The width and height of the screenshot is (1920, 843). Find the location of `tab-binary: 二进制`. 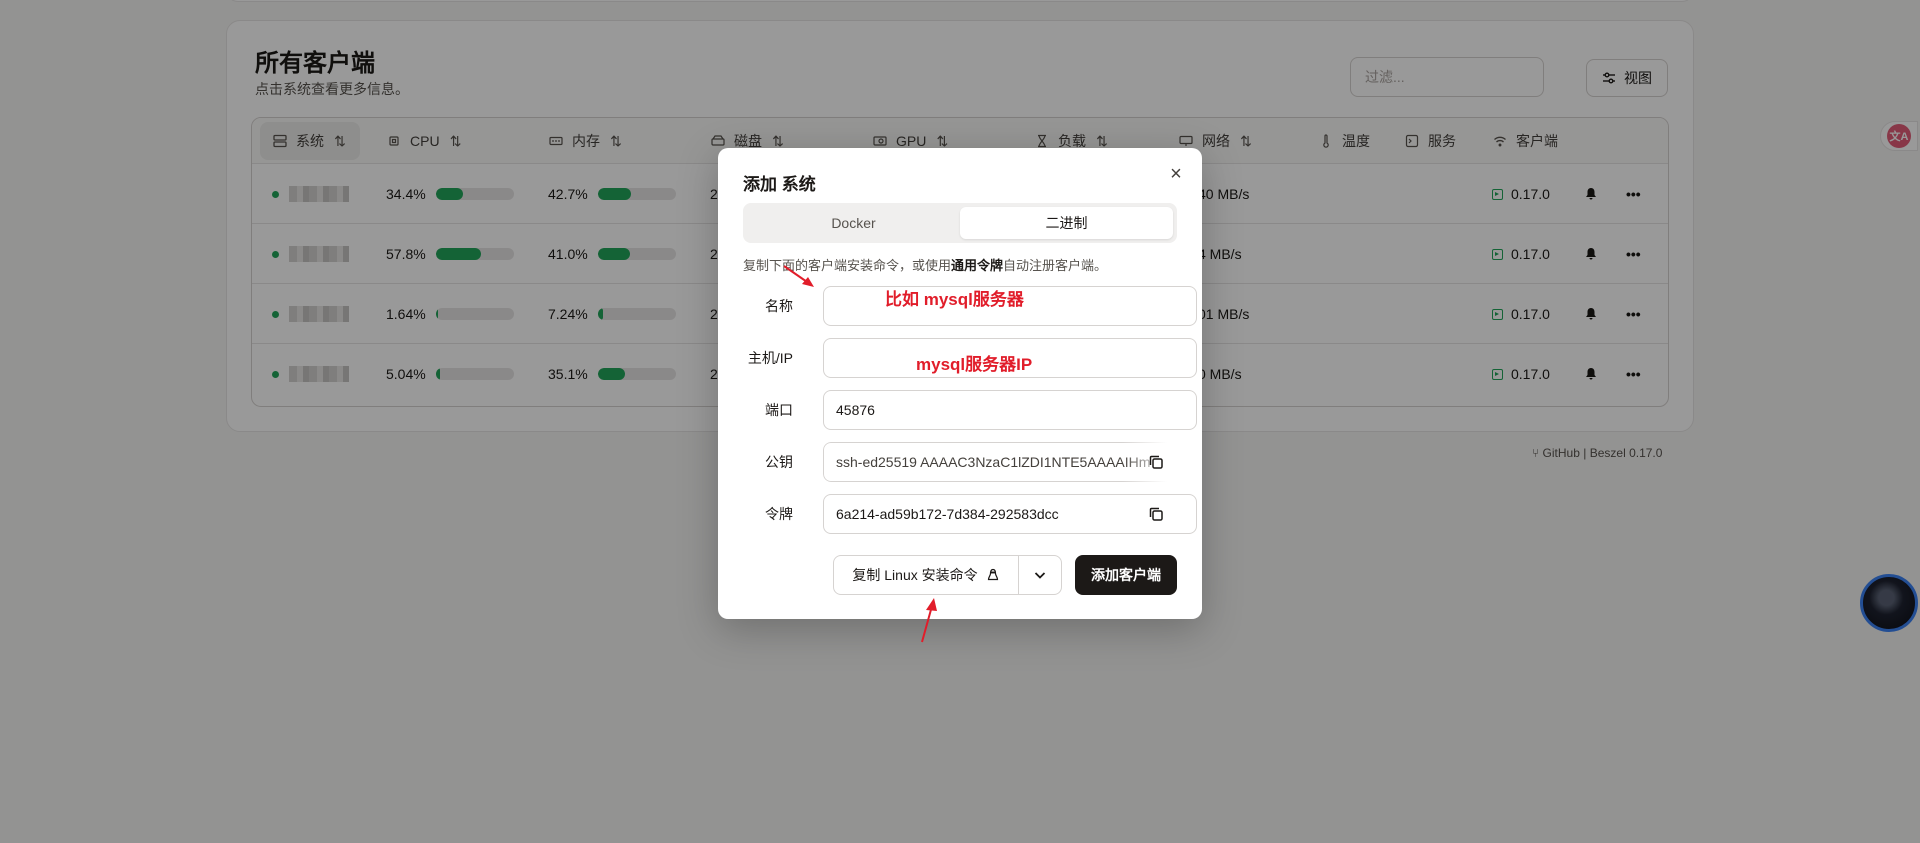

tab-binary: 二进制 is located at coordinates (1066, 223).